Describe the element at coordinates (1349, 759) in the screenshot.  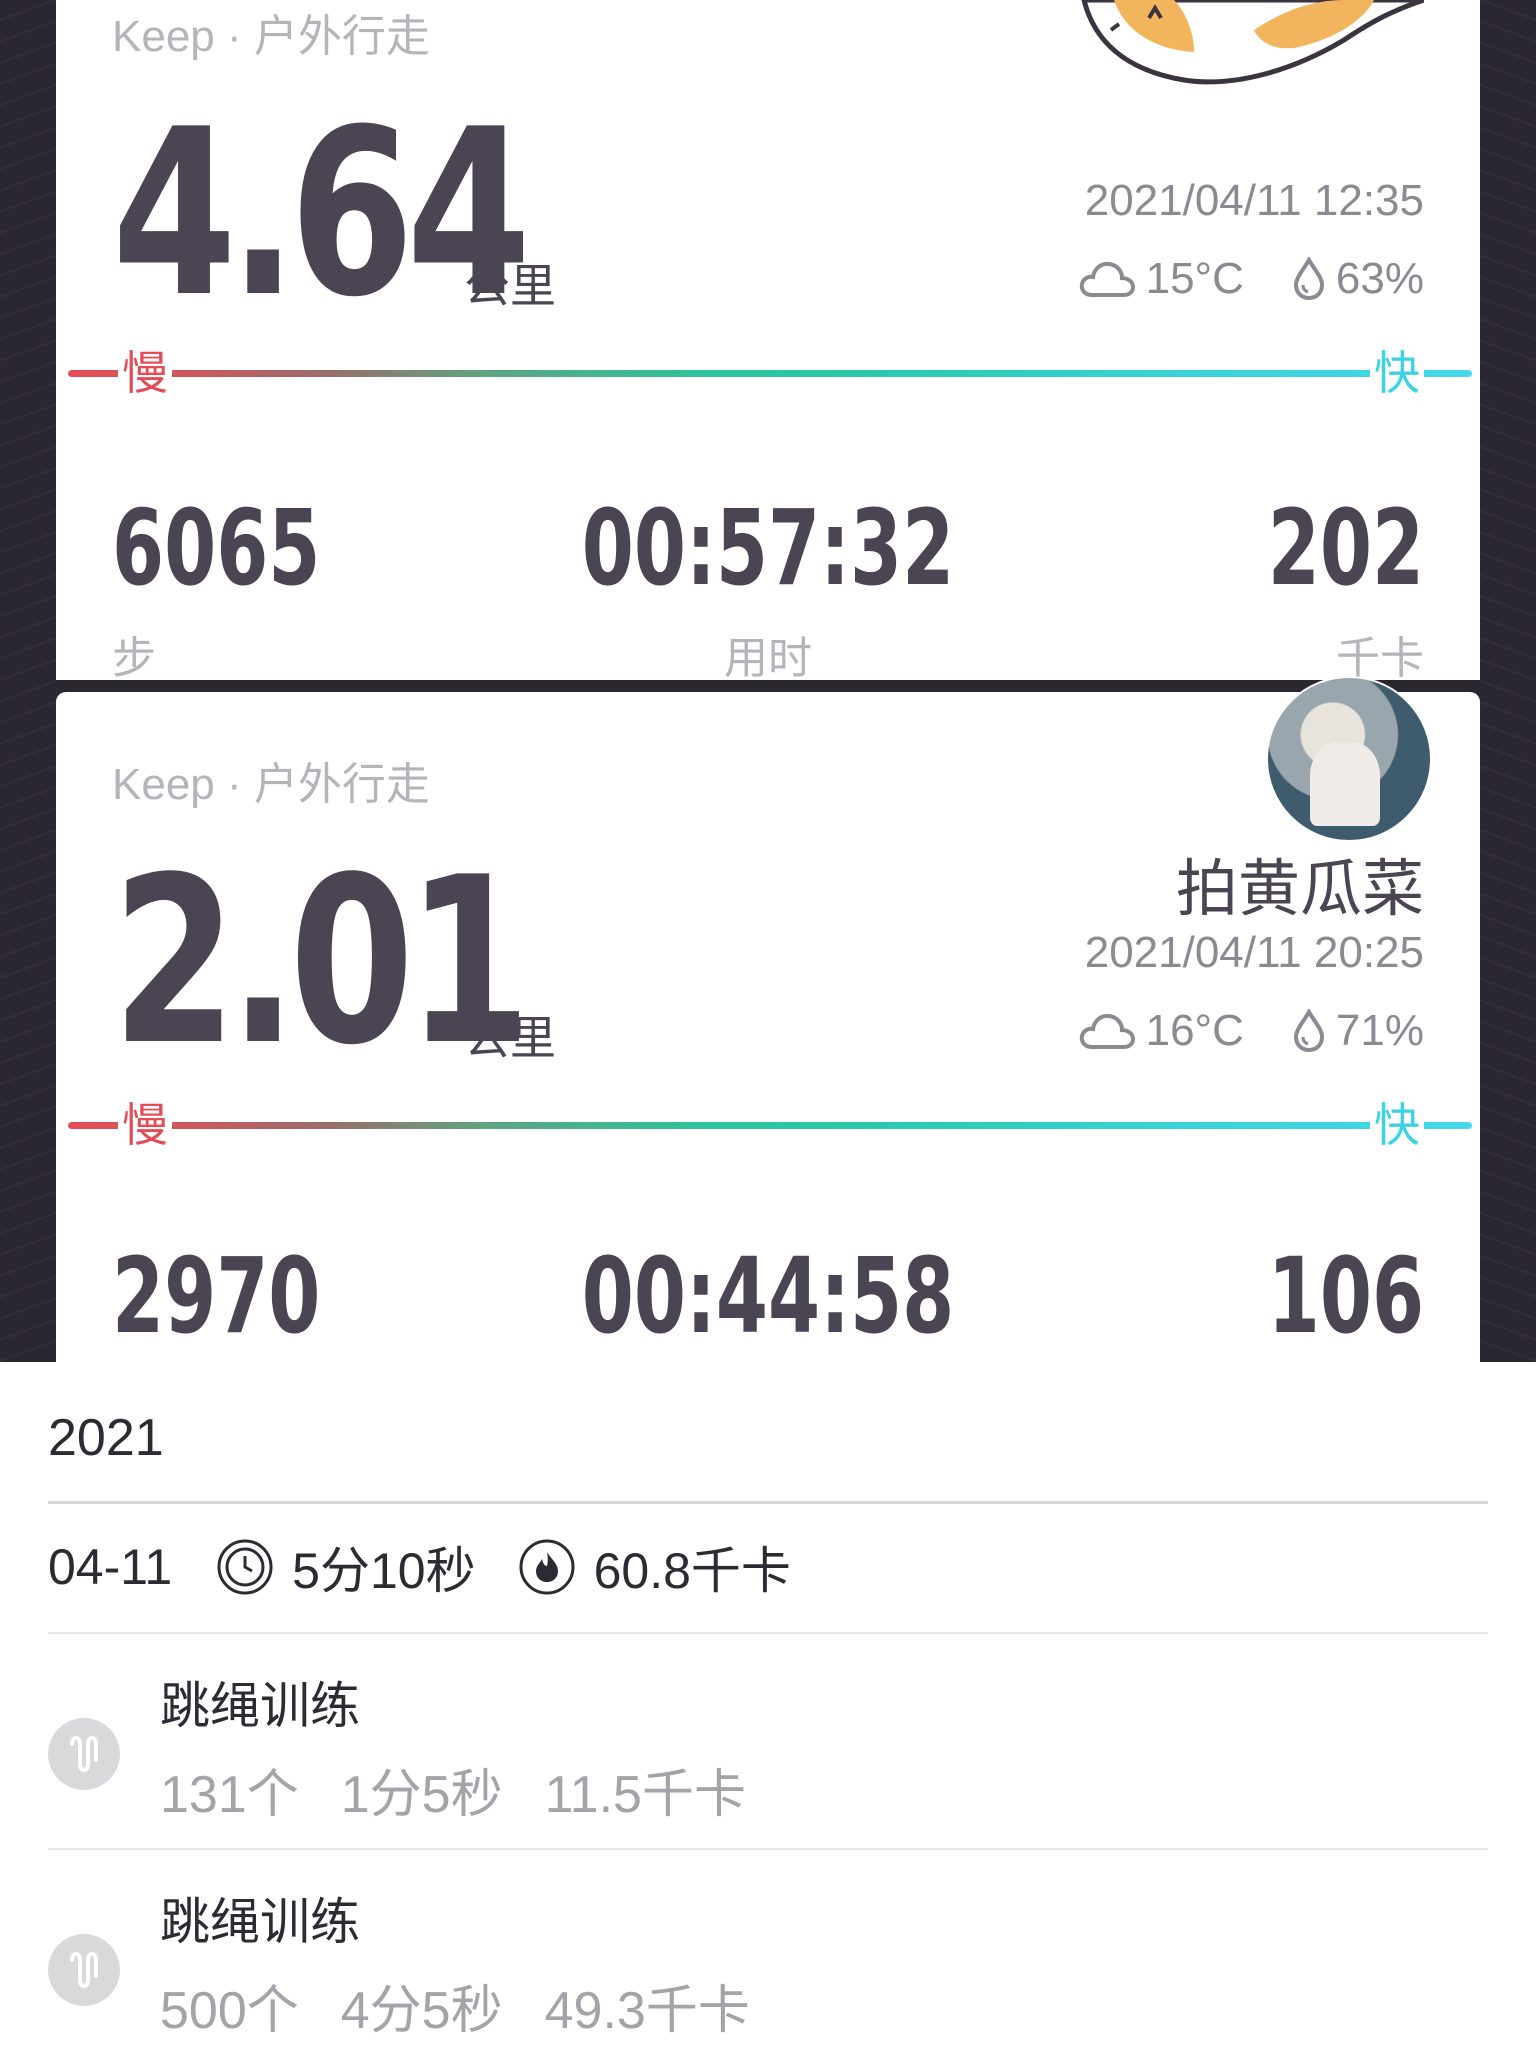
I see `user-avatar` at that location.